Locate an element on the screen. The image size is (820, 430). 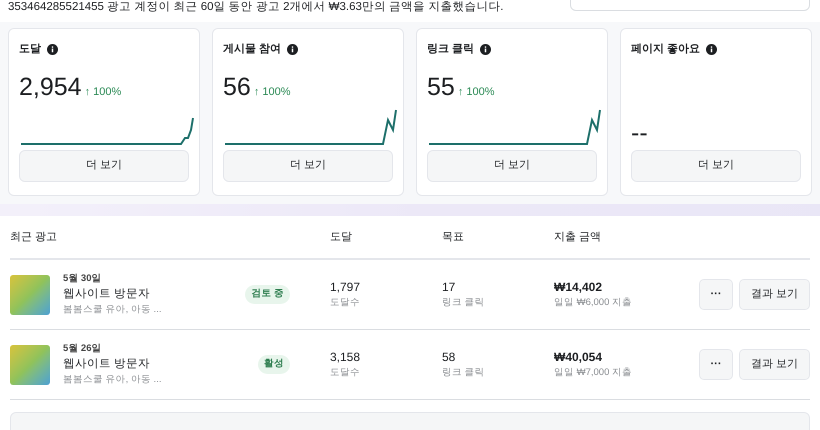
reach-value: 3,158 is located at coordinates (346, 357).